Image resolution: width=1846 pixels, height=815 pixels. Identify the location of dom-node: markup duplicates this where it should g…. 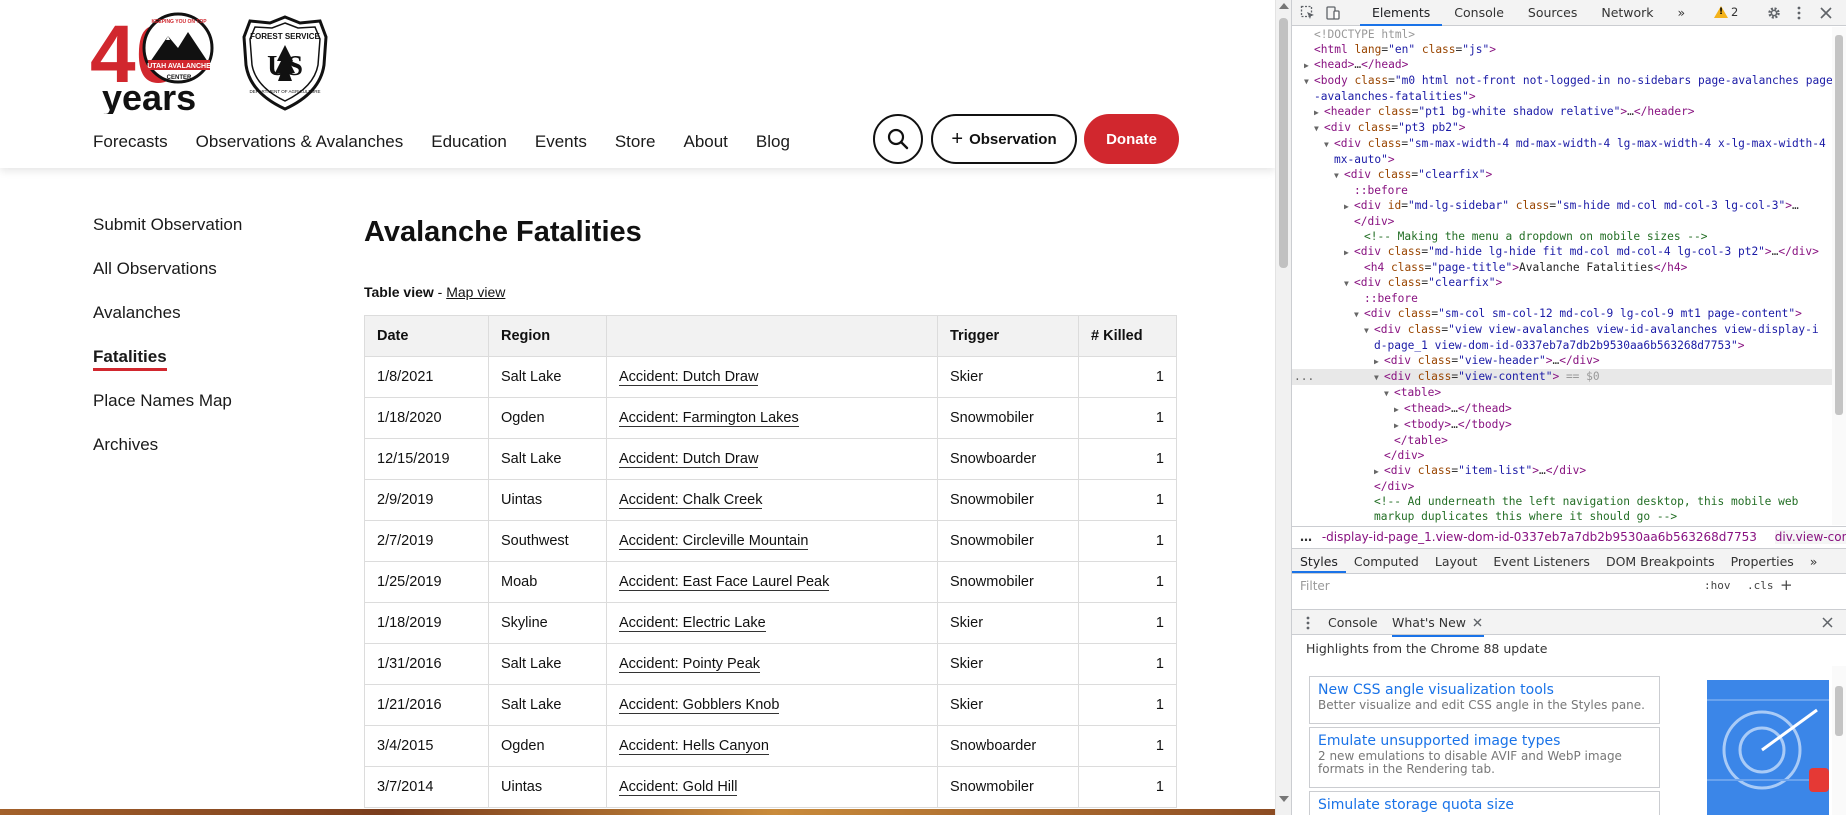
(1562, 516).